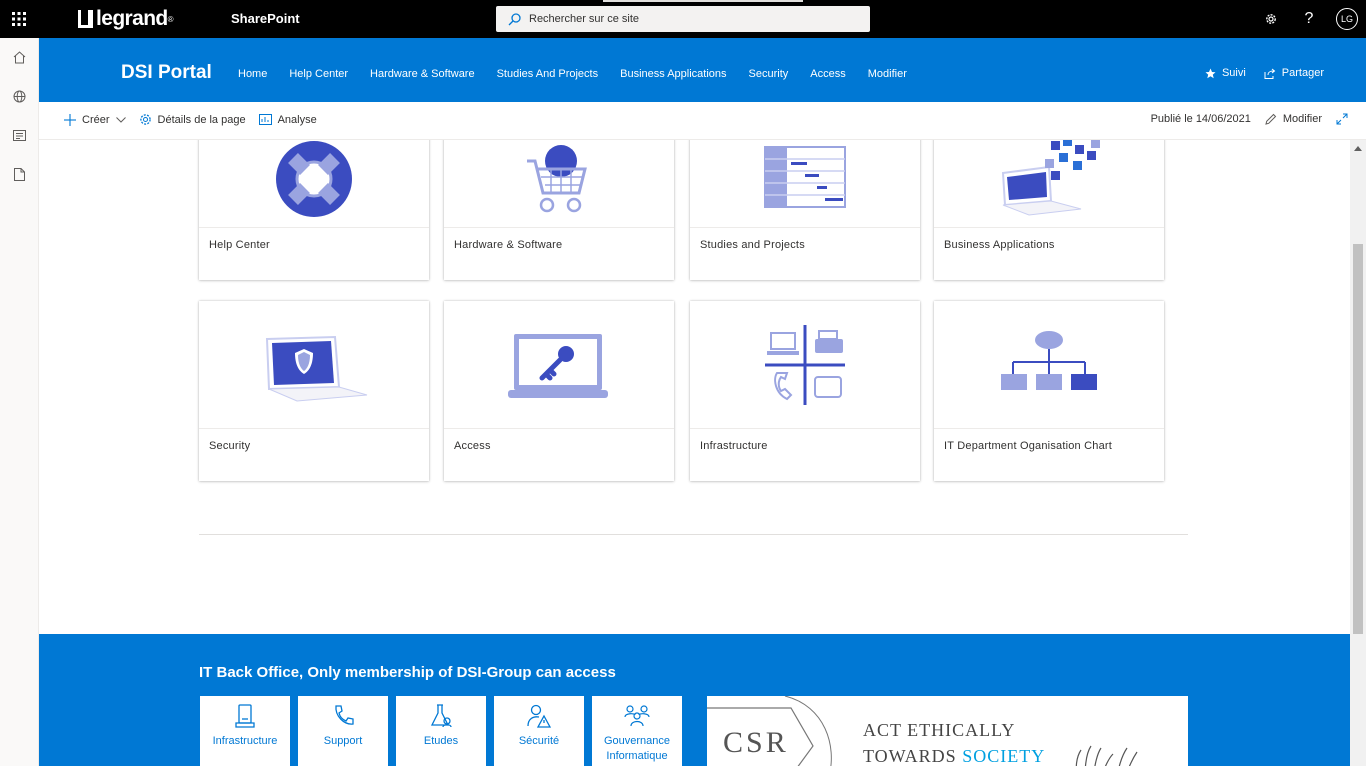 This screenshot has height=766, width=1366. I want to click on nav-security: Security, so click(769, 74).